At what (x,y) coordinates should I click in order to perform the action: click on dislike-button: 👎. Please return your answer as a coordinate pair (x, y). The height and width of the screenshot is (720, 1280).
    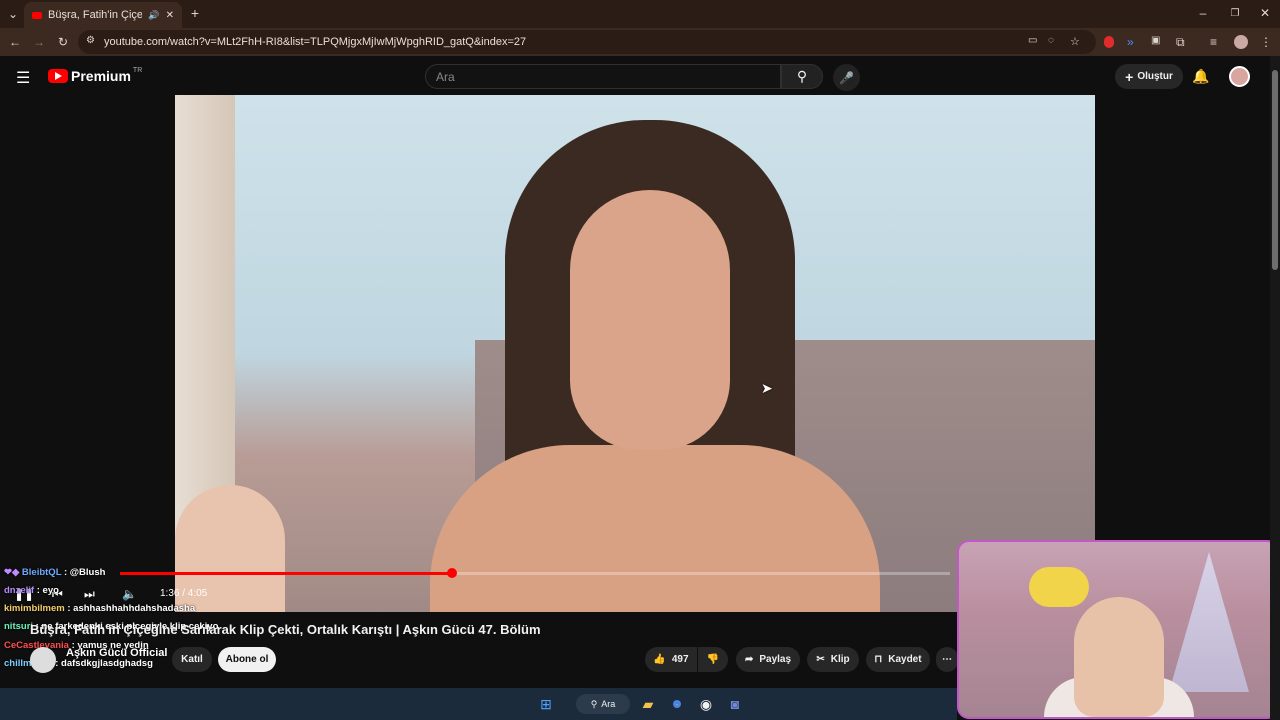
    Looking at the image, I should click on (713, 659).